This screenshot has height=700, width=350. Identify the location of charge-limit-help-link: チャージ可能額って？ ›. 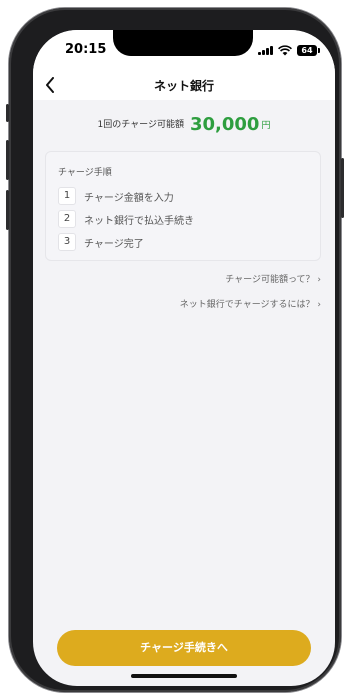
(273, 278).